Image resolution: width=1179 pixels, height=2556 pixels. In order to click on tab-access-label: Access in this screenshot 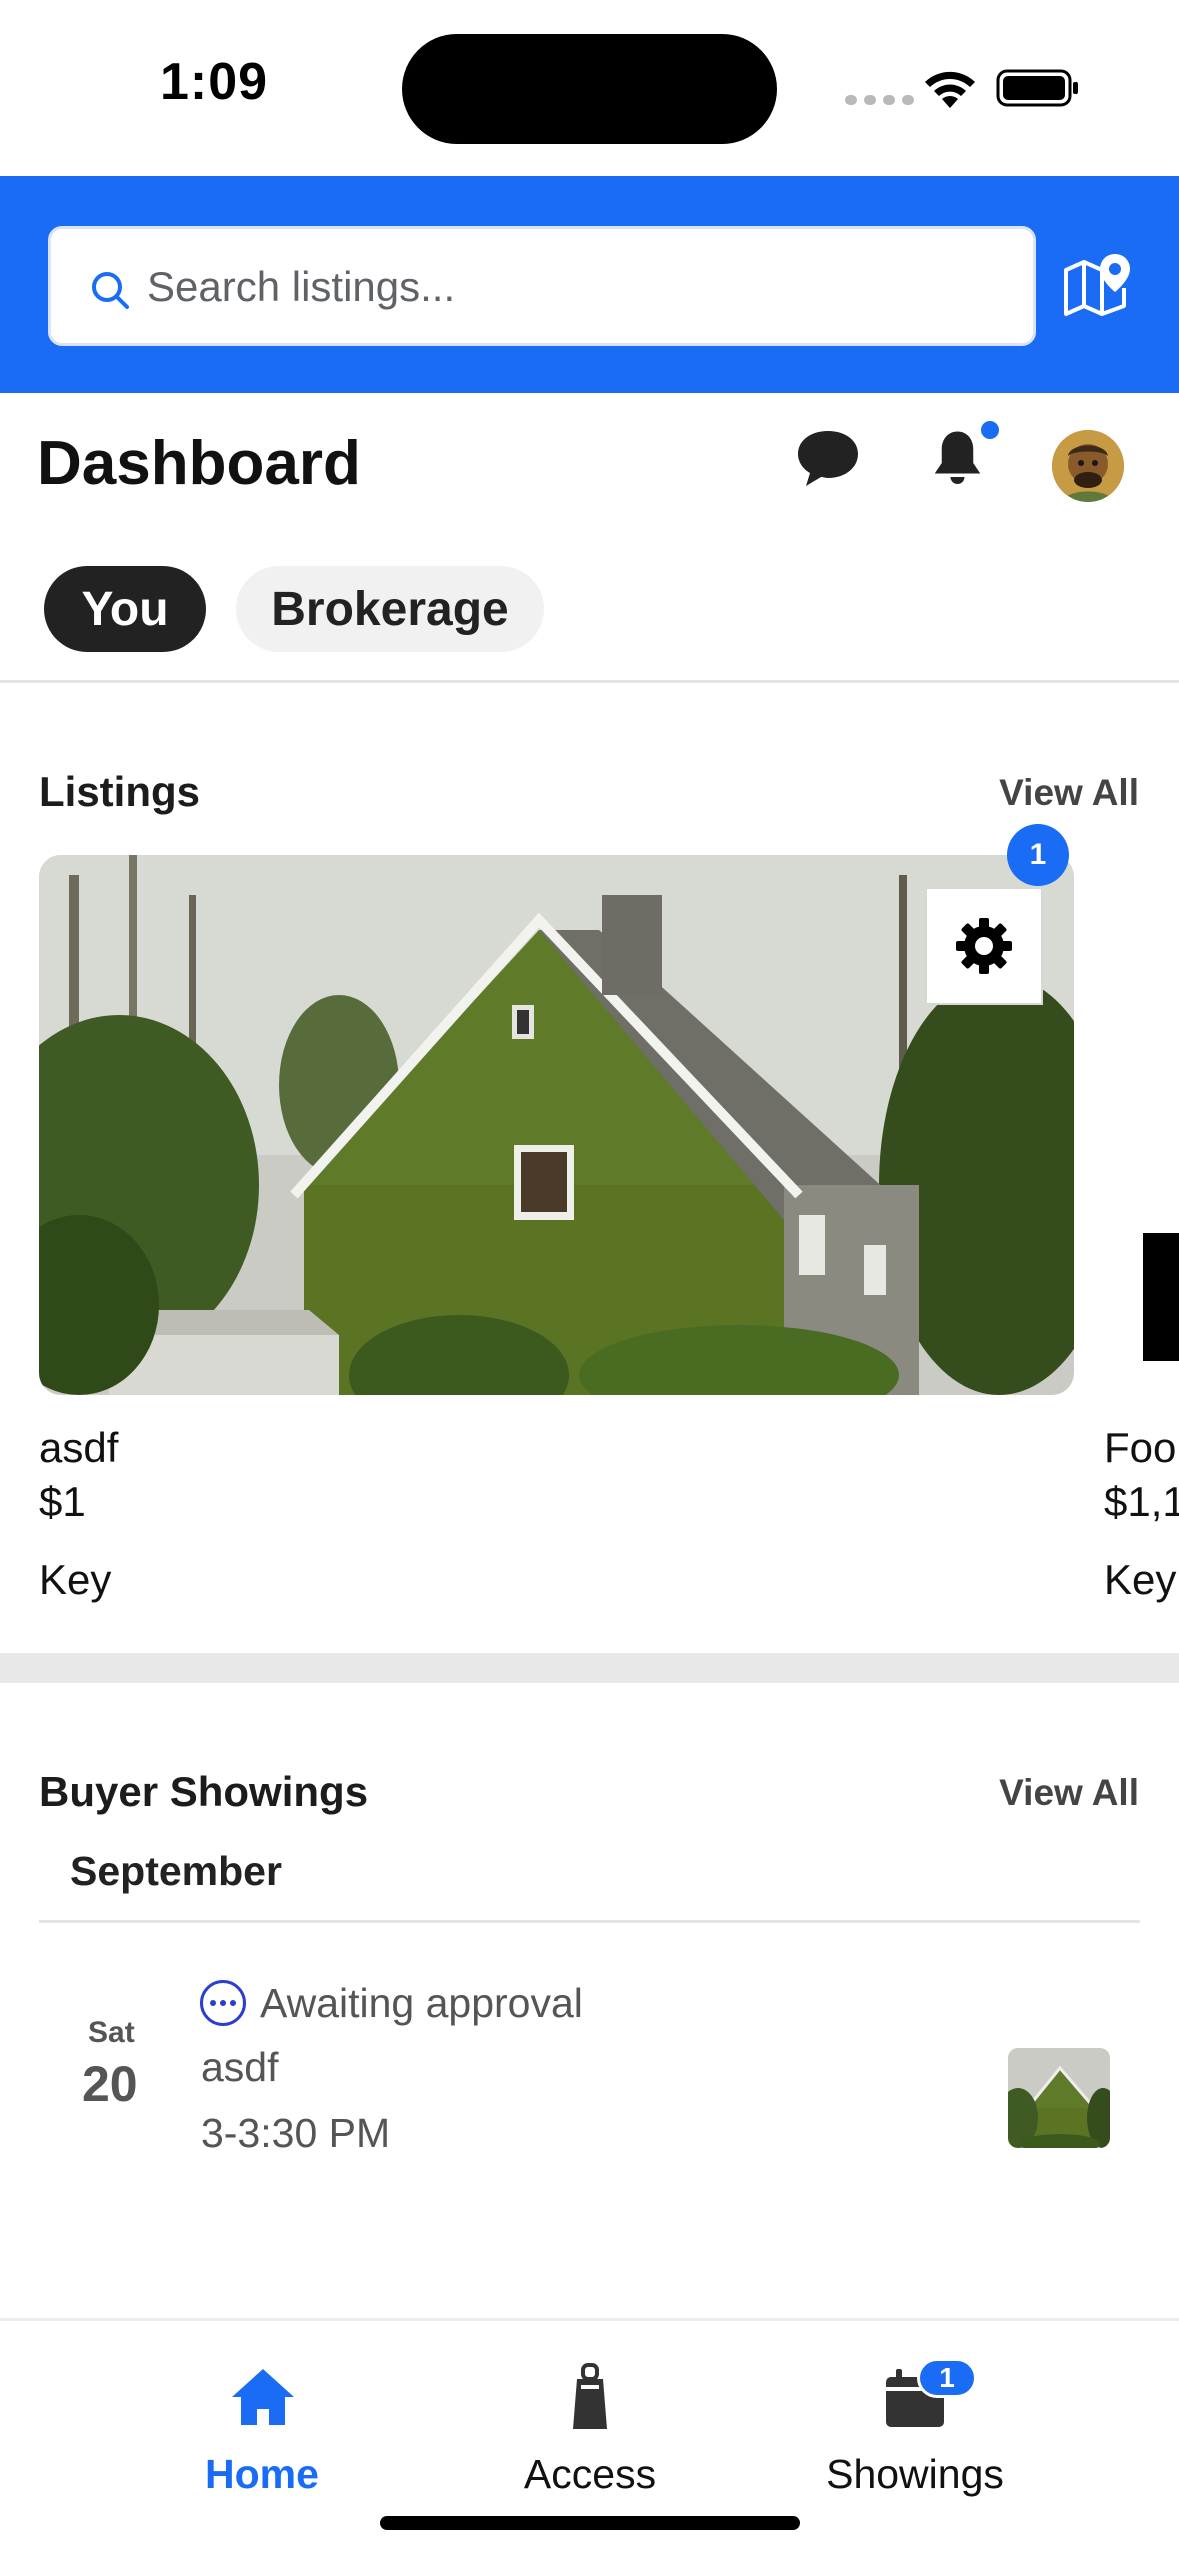, I will do `click(590, 2474)`.